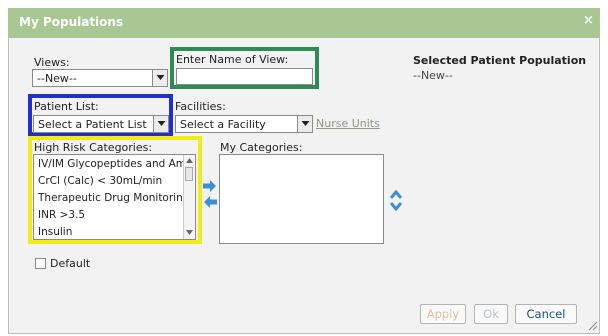  I want to click on list-item: IV/IM Glycopeptides and Am, so click(112, 164).